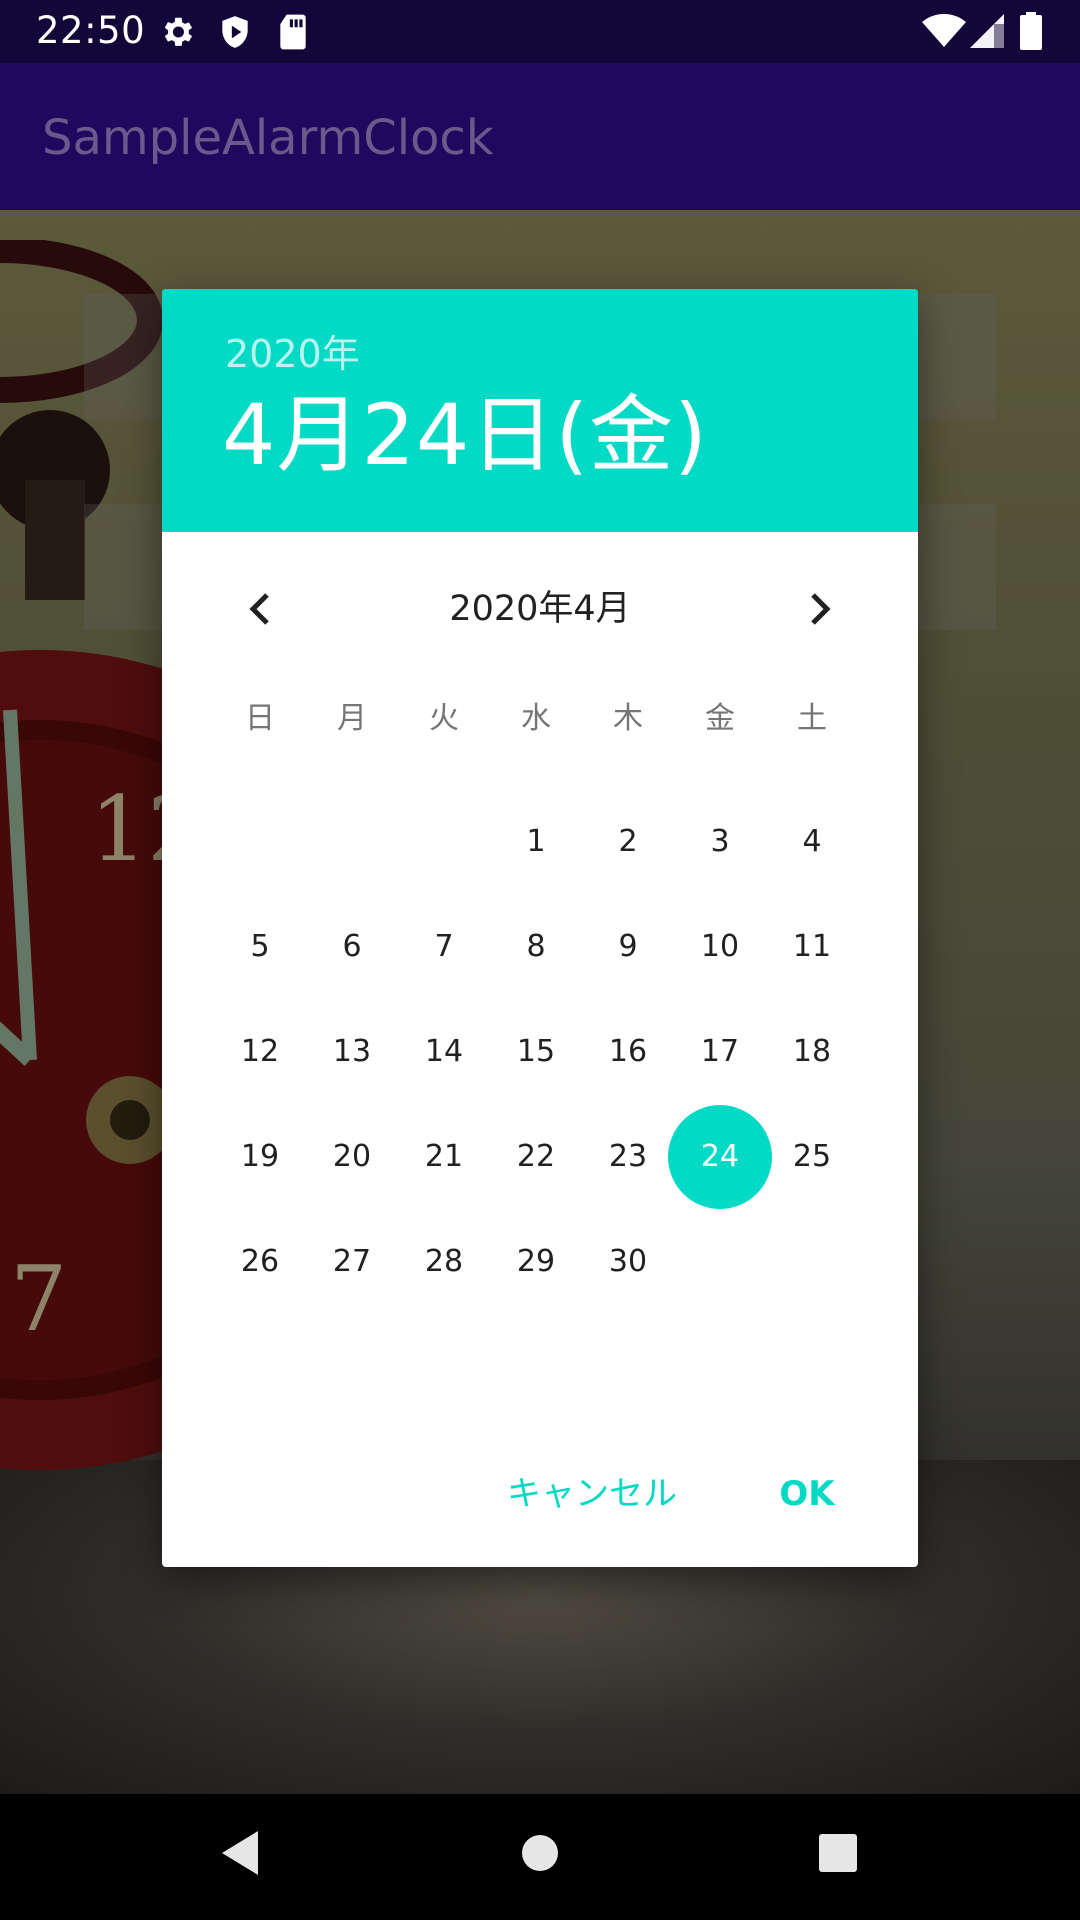  I want to click on calendar-day-number: 8, so click(536, 946).